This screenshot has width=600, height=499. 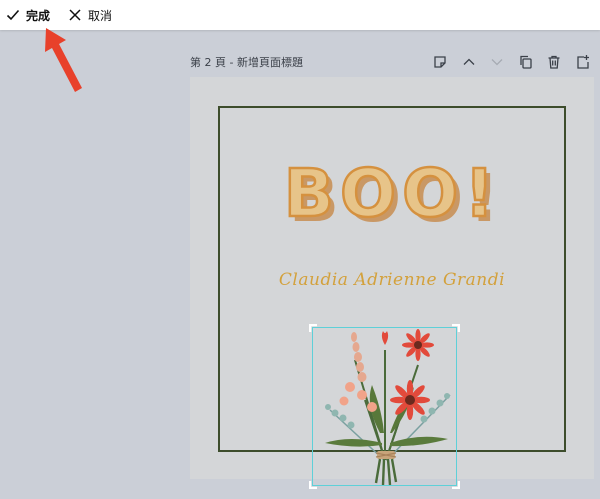 I want to click on resize-handle-bottom-left, so click(x=313, y=485).